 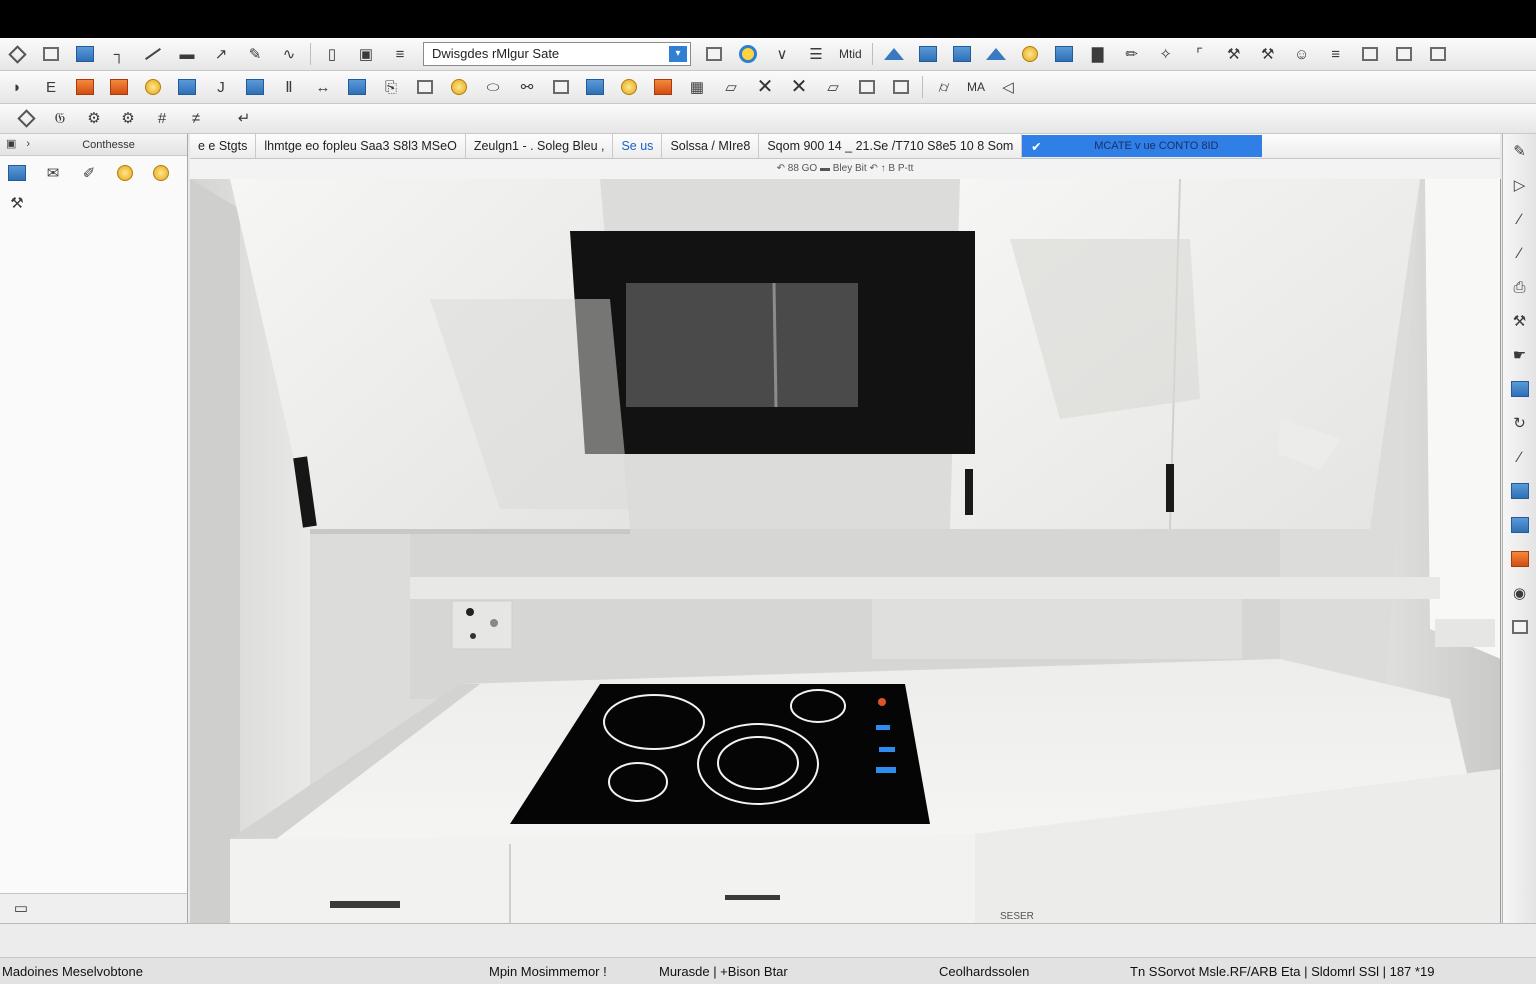 I want to click on ruler-right-icon: ∕, so click(x=1520, y=457).